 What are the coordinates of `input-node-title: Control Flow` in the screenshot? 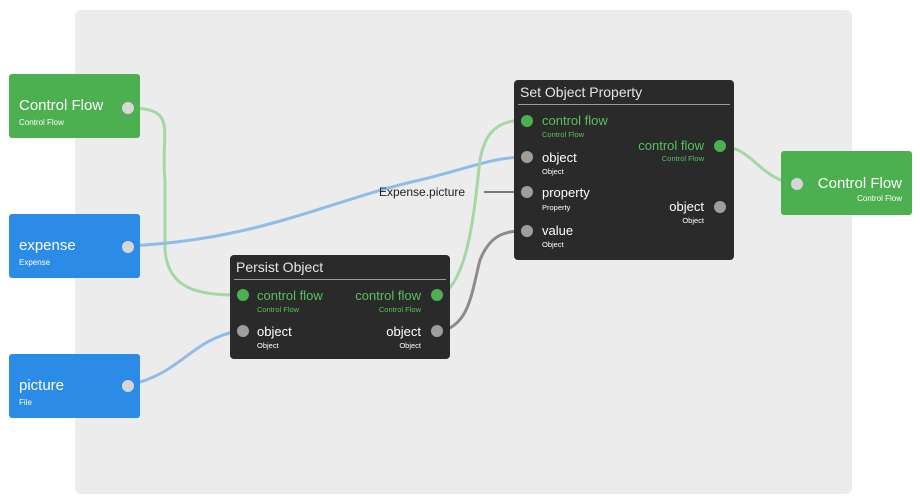 It's located at (61, 105).